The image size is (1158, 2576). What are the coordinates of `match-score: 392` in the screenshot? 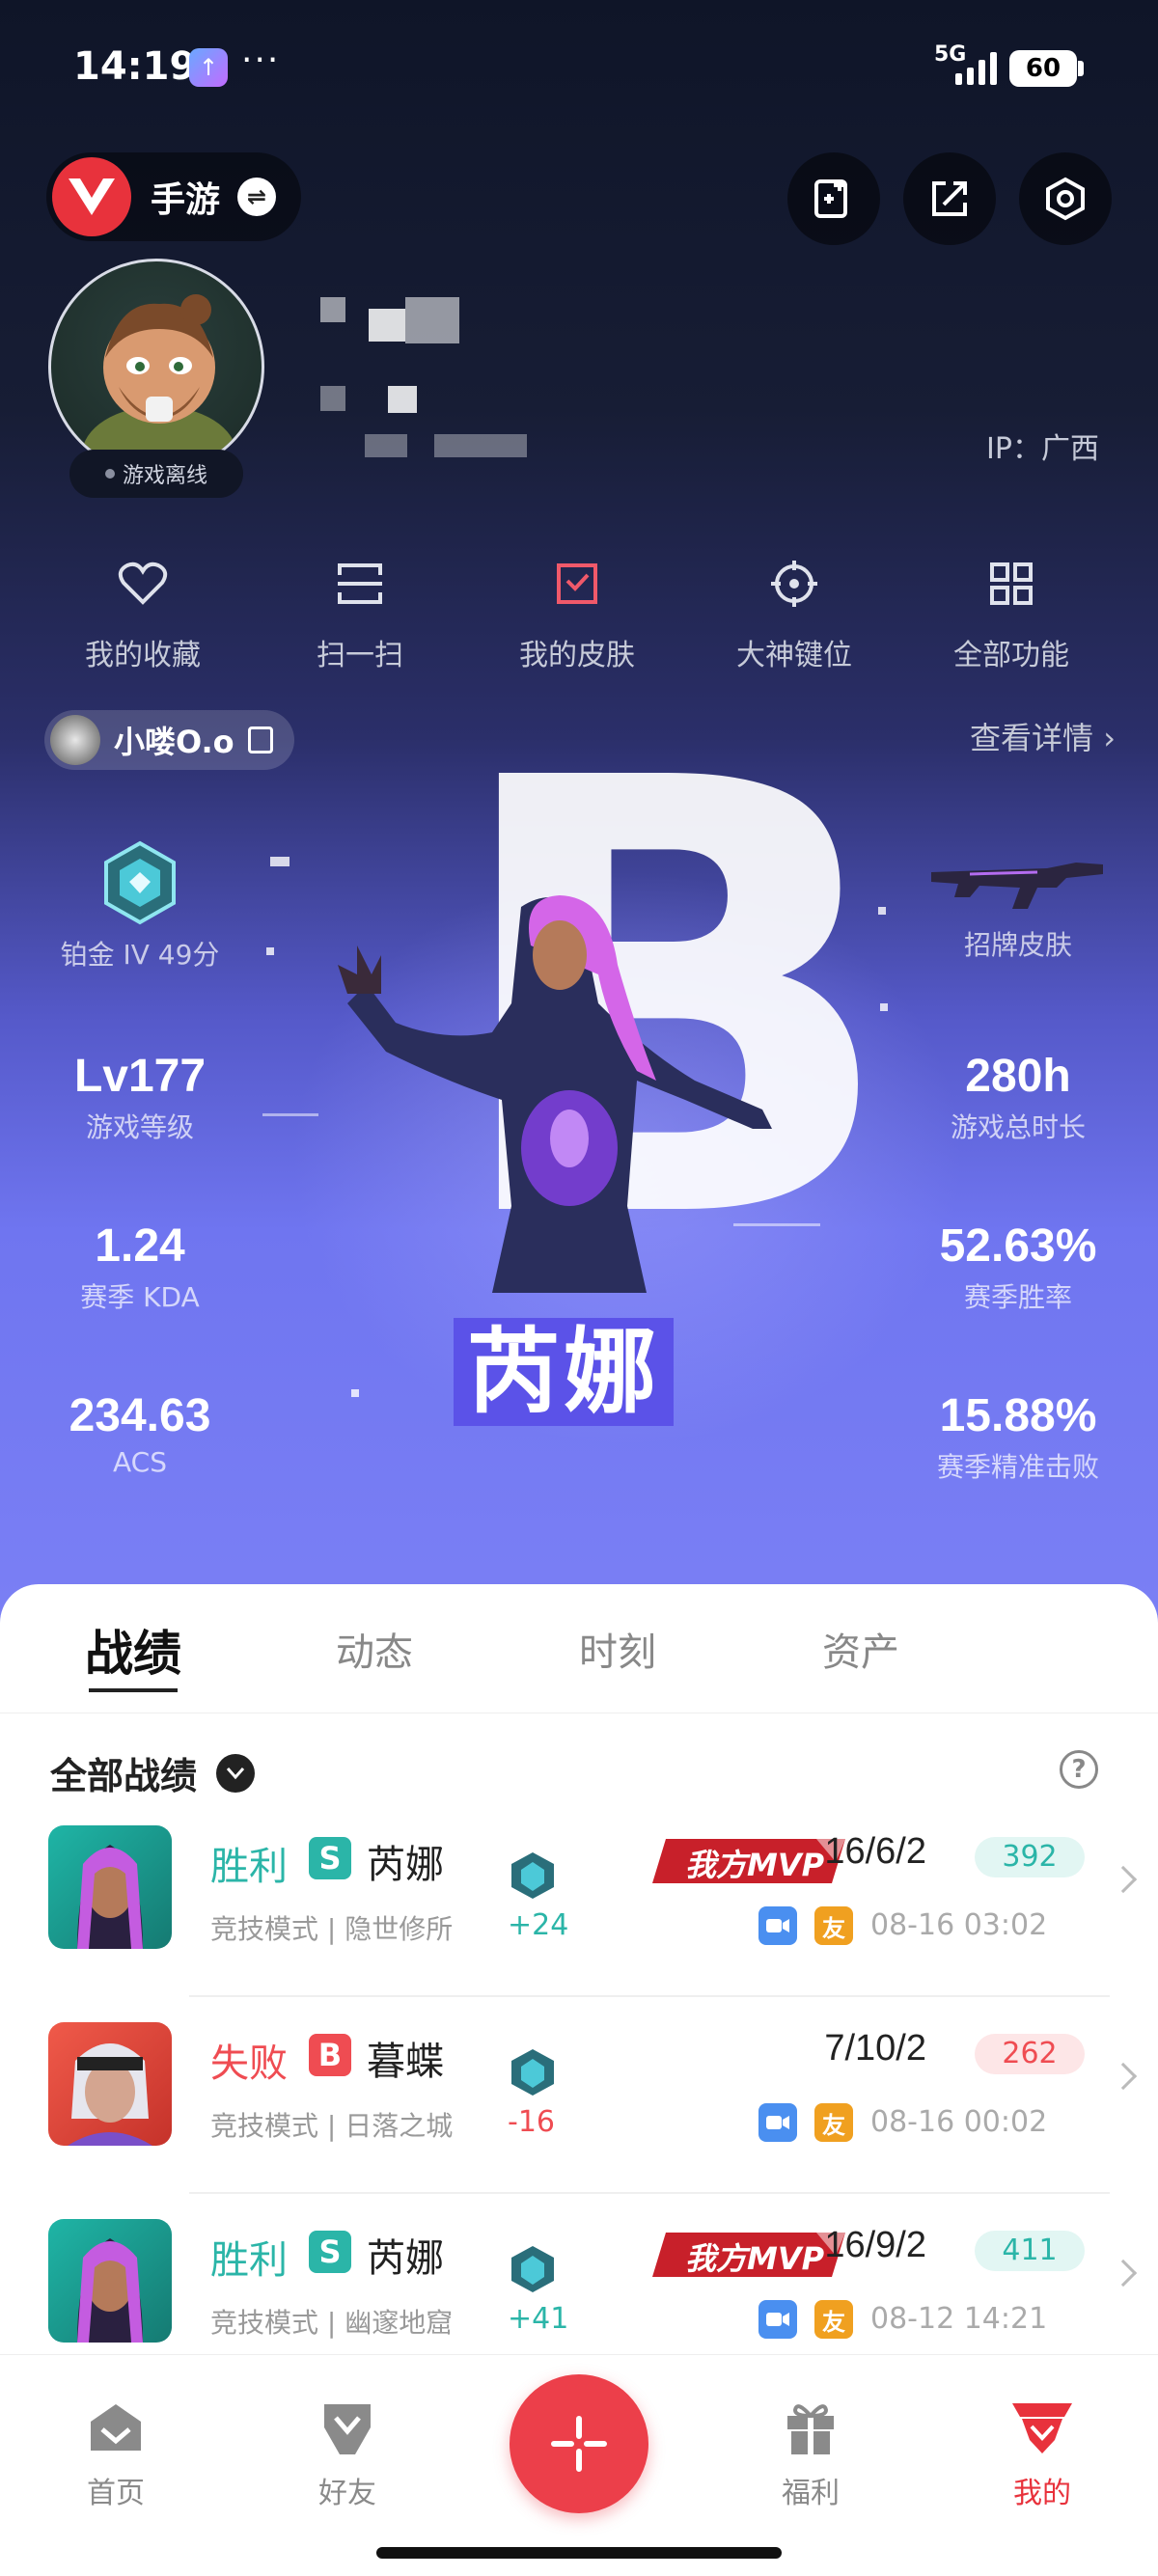 It's located at (1030, 1857).